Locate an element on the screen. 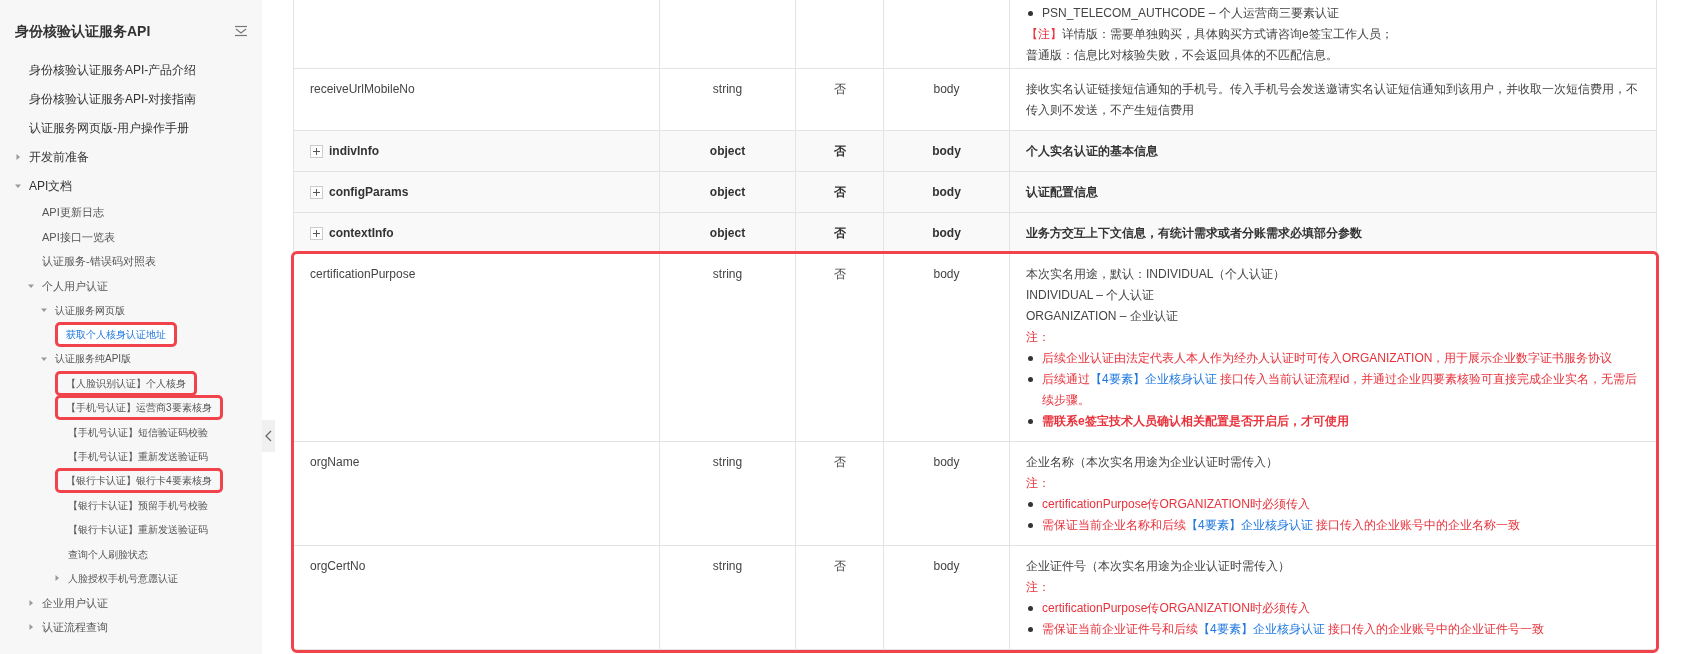  sidebar-item: 获取个人核身认证地址 is located at coordinates (116, 335).